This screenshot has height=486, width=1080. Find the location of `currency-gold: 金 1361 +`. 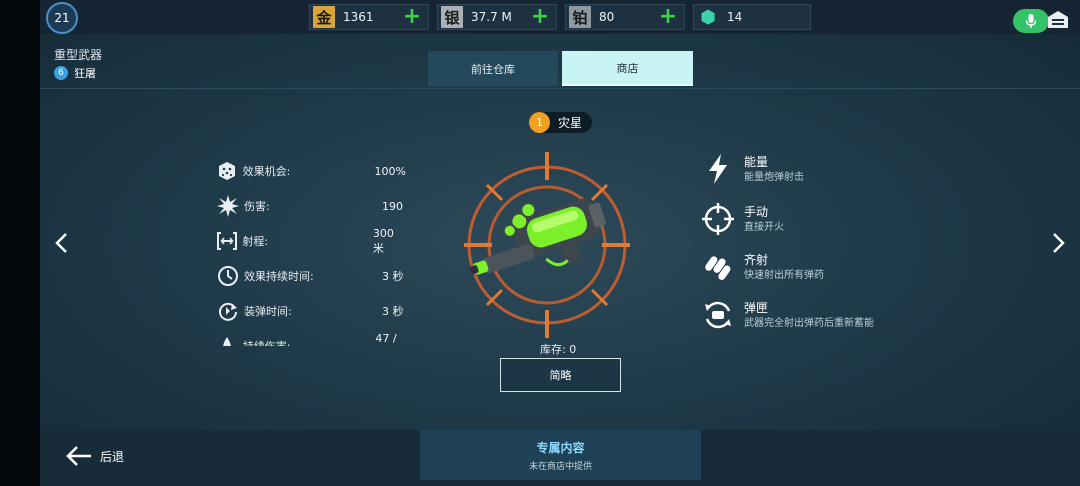

currency-gold: 金 1361 + is located at coordinates (369, 17).